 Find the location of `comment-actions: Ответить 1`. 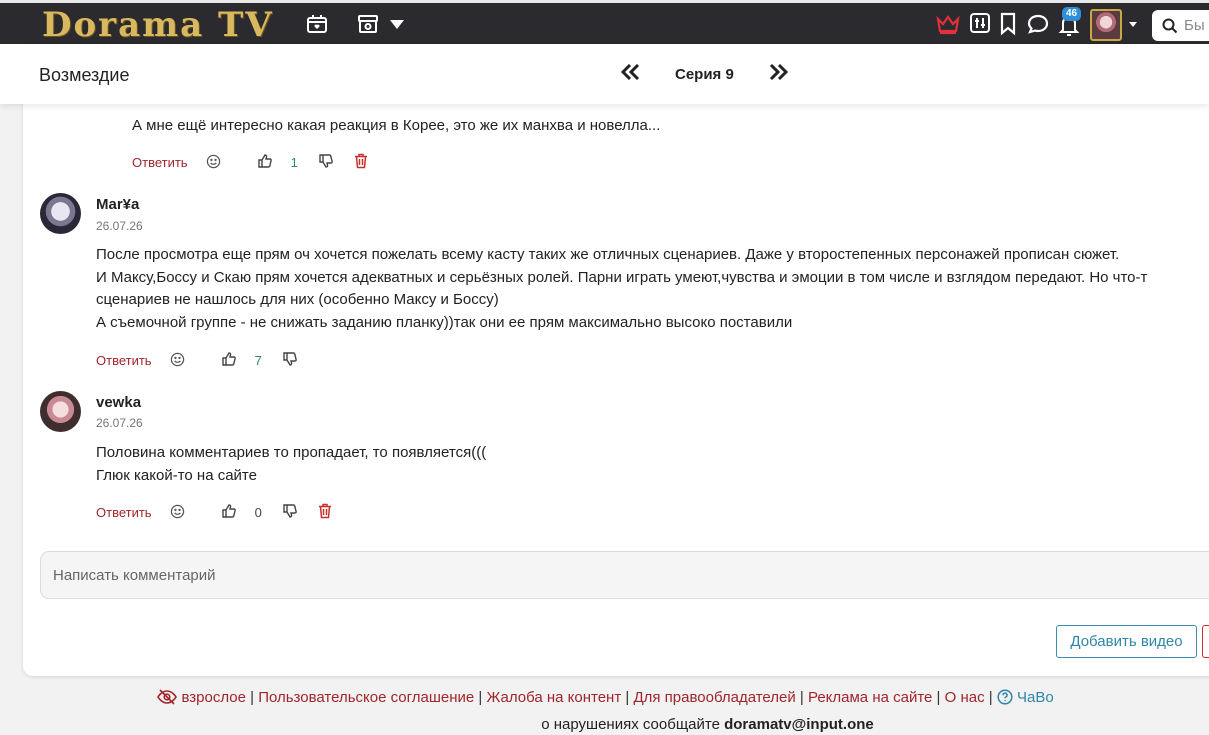

comment-actions: Ответить 1 is located at coordinates (250, 162).